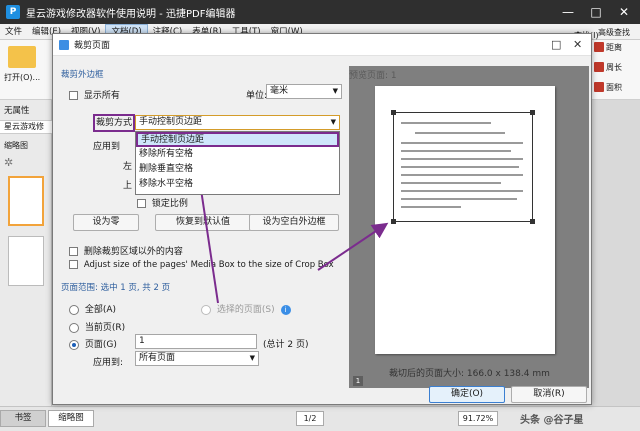 The image size is (640, 431). I want to click on all-pages-row: 全部(A), so click(92, 308).